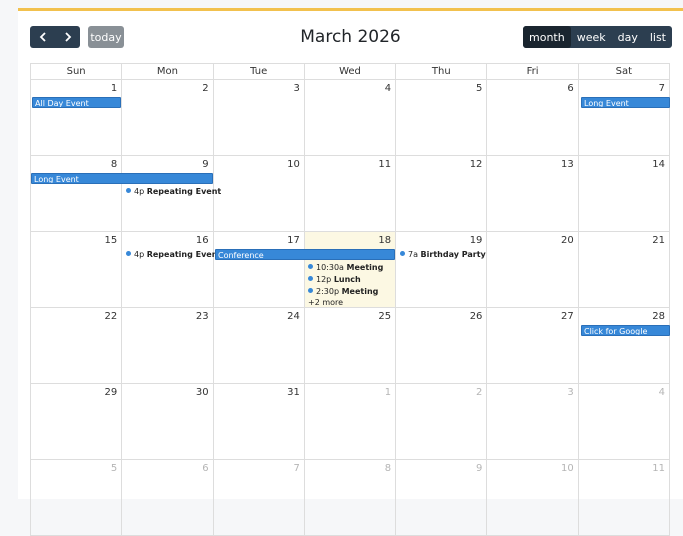 The width and height of the screenshot is (683, 536). I want to click on day-number: 30, so click(202, 392).